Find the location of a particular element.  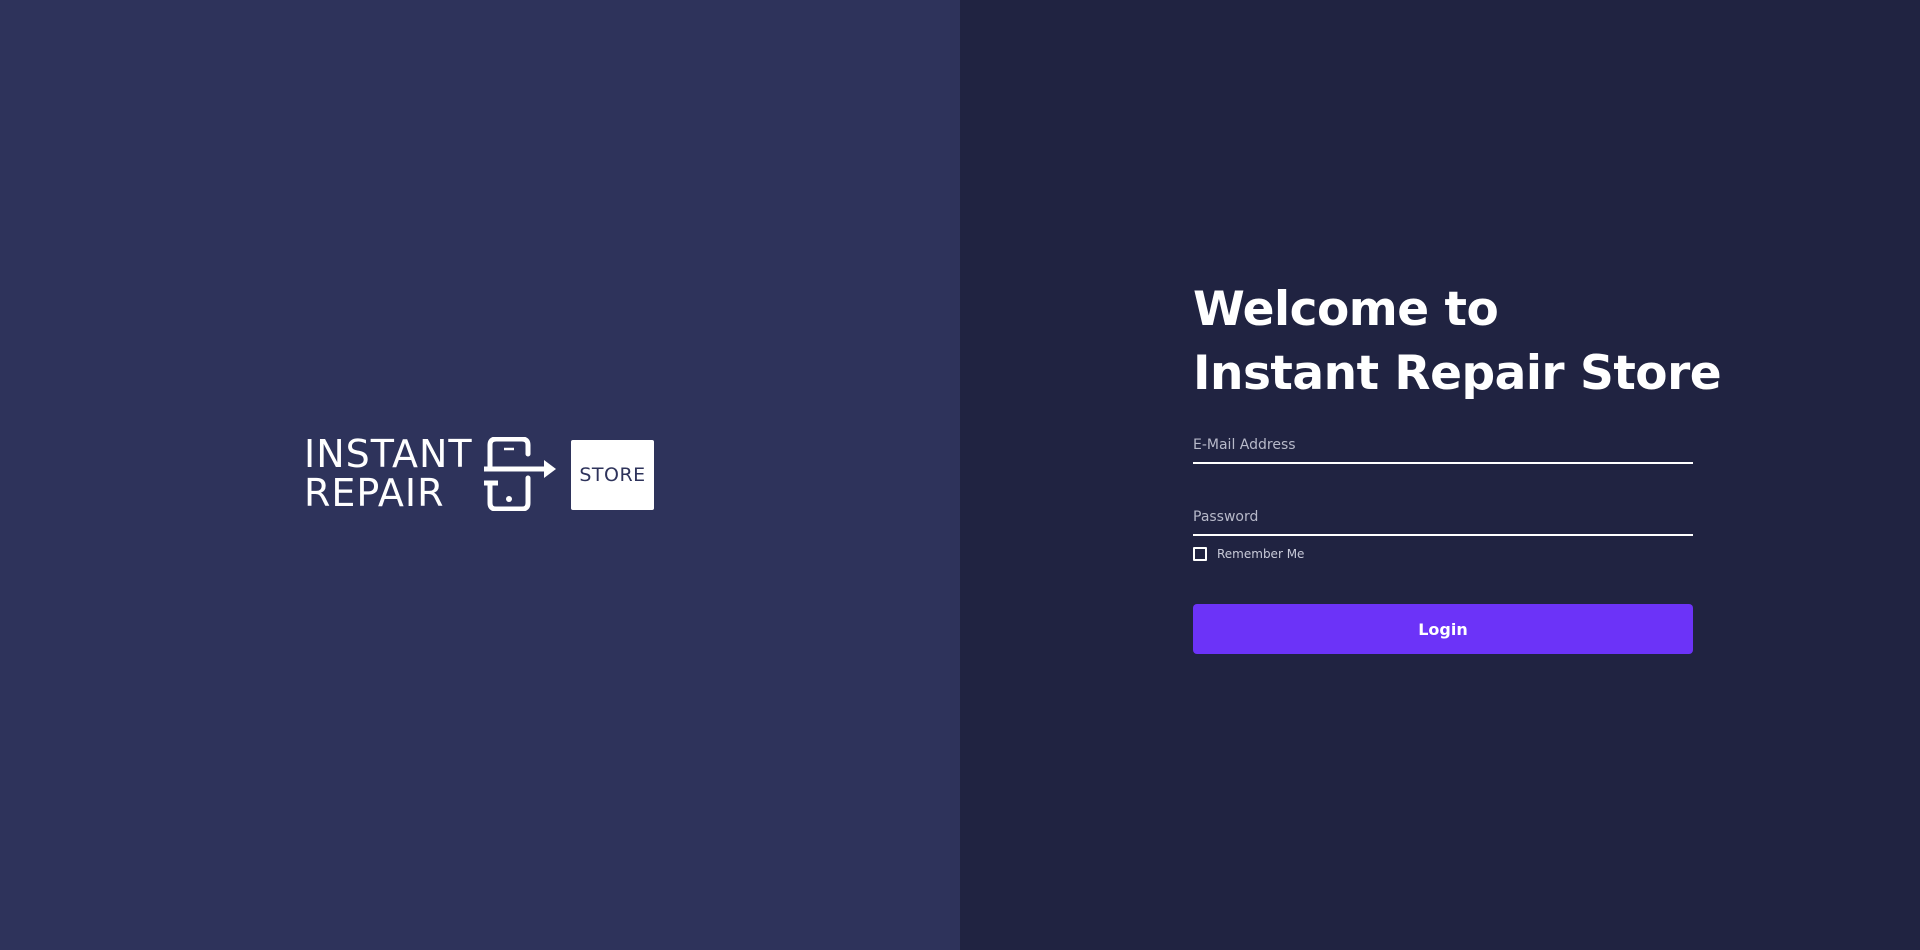

email-field-wrapper is located at coordinates (1443, 449).